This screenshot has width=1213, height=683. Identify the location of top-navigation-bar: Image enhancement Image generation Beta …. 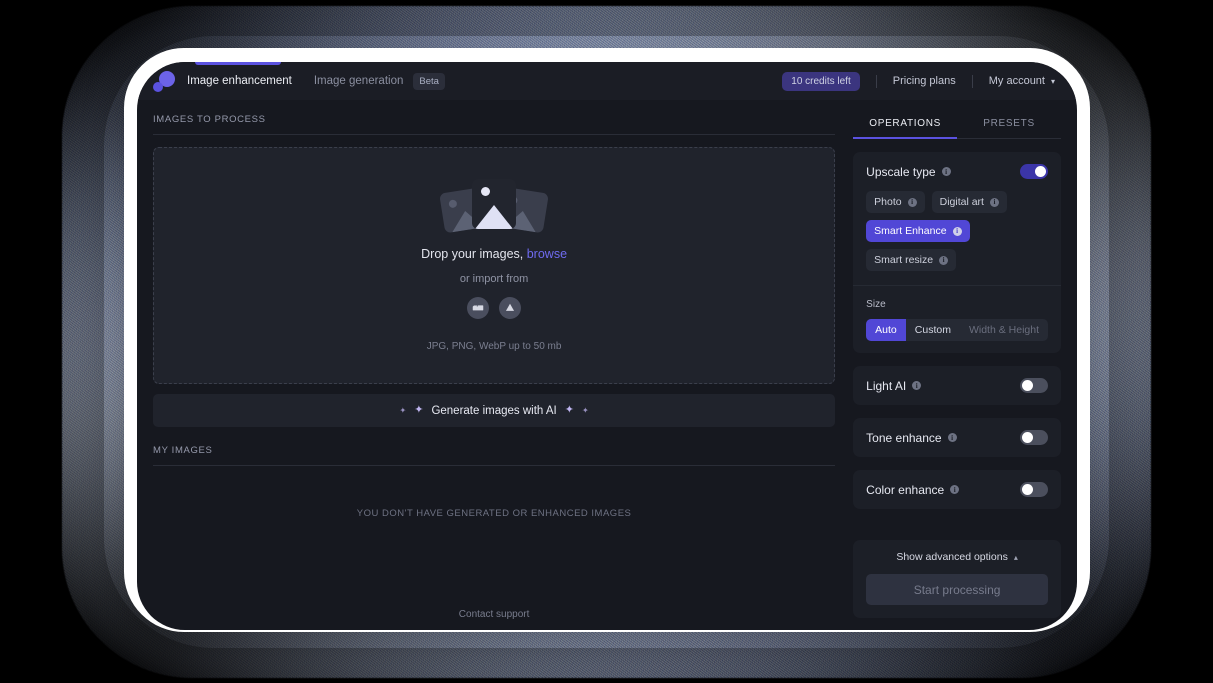
(607, 81).